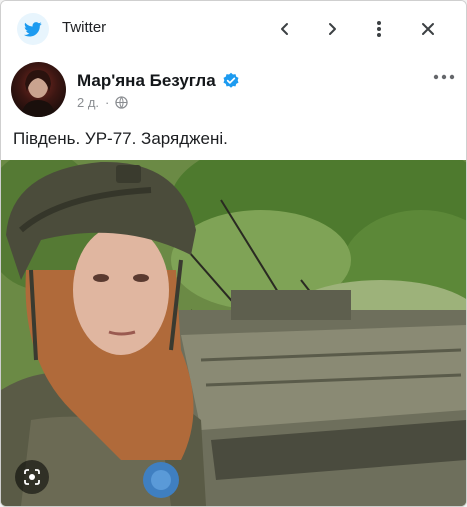 The width and height of the screenshot is (467, 507). I want to click on google-lens-button, so click(32, 477).